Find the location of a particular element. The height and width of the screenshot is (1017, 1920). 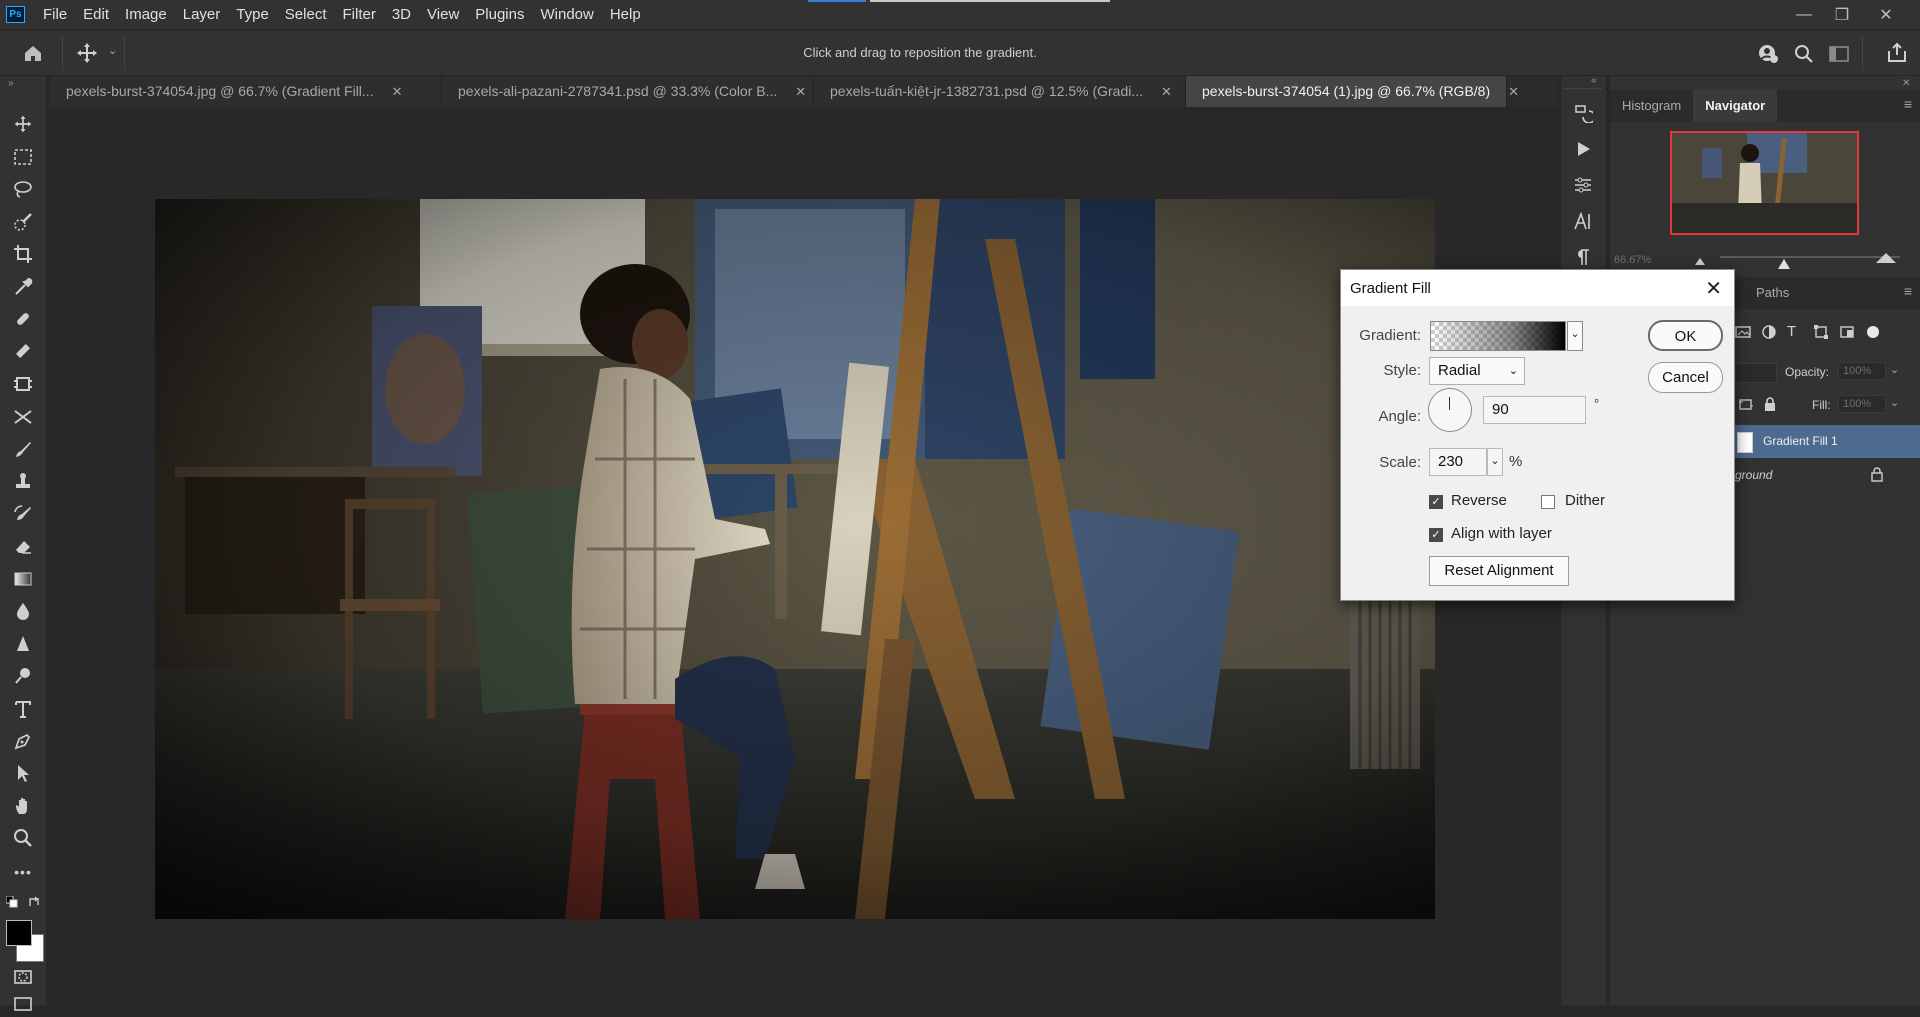

image-filter-icon is located at coordinates (1743, 332).